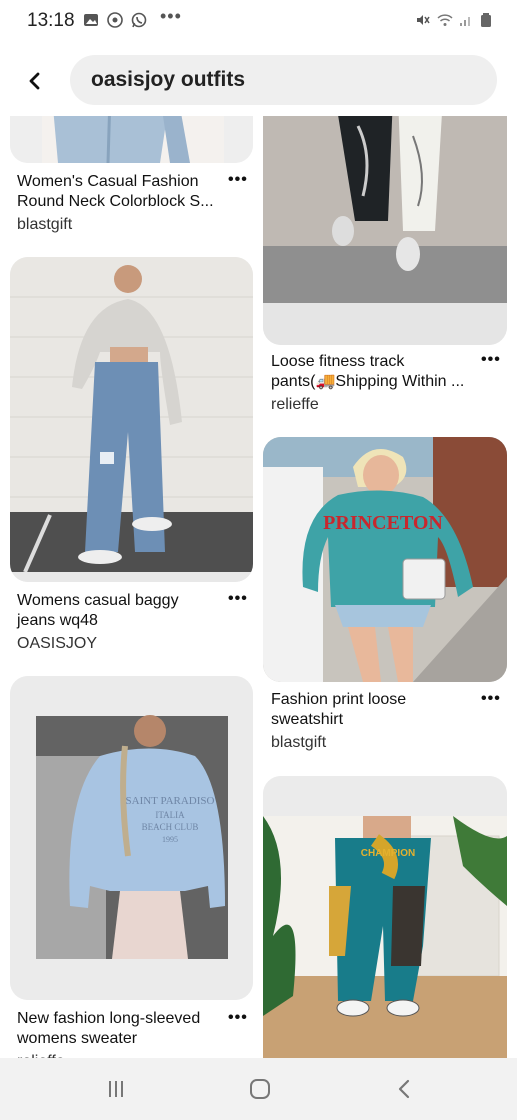 The image size is (517, 1120). I want to click on gallery-icon, so click(91, 20).